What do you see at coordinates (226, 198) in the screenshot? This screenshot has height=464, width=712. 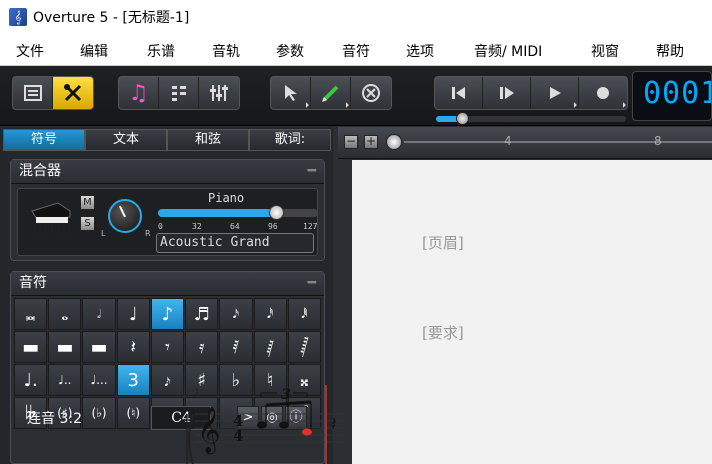 I see `instrument-name: Piano` at bounding box center [226, 198].